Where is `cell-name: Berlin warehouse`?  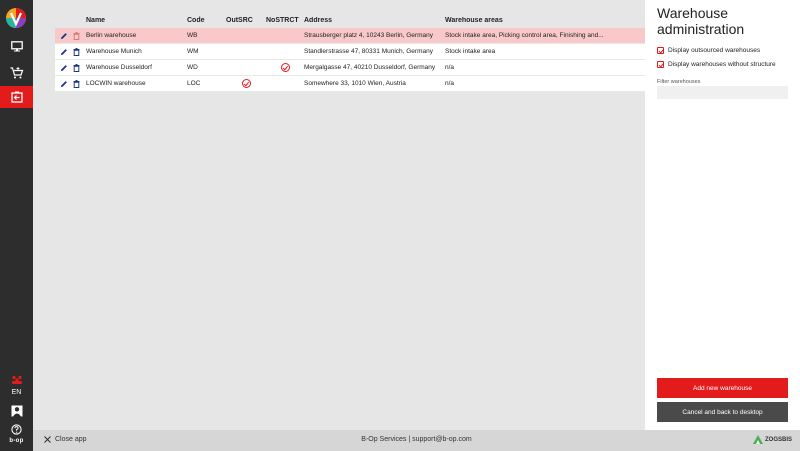
cell-name: Berlin warehouse is located at coordinates (111, 35).